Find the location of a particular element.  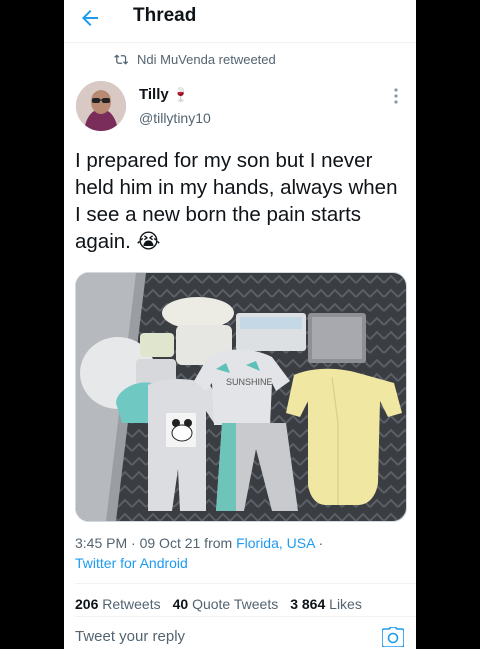

tweet-date: 09 Oct 21 is located at coordinates (170, 543).